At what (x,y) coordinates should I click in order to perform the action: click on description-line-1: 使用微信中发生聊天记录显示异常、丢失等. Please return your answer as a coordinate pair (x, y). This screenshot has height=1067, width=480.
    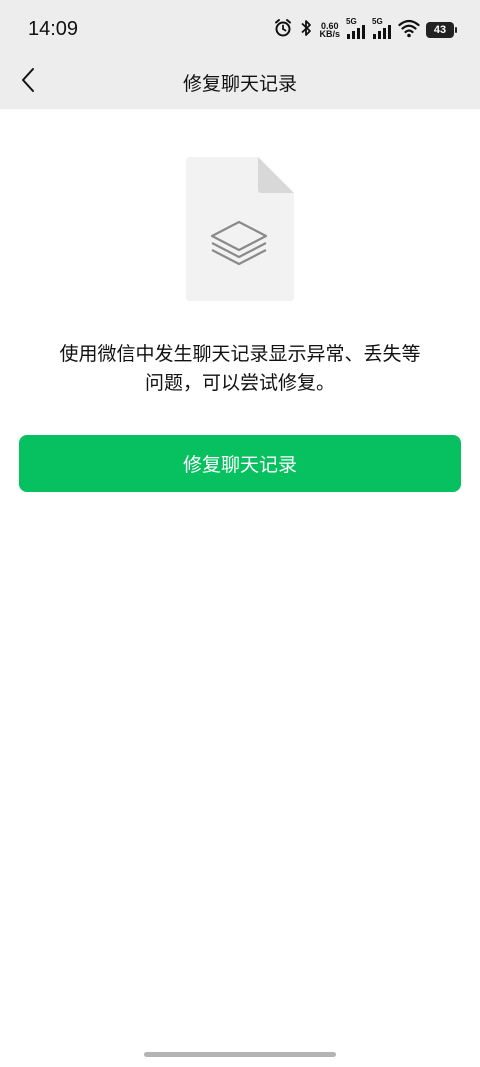
    Looking at the image, I should click on (240, 354).